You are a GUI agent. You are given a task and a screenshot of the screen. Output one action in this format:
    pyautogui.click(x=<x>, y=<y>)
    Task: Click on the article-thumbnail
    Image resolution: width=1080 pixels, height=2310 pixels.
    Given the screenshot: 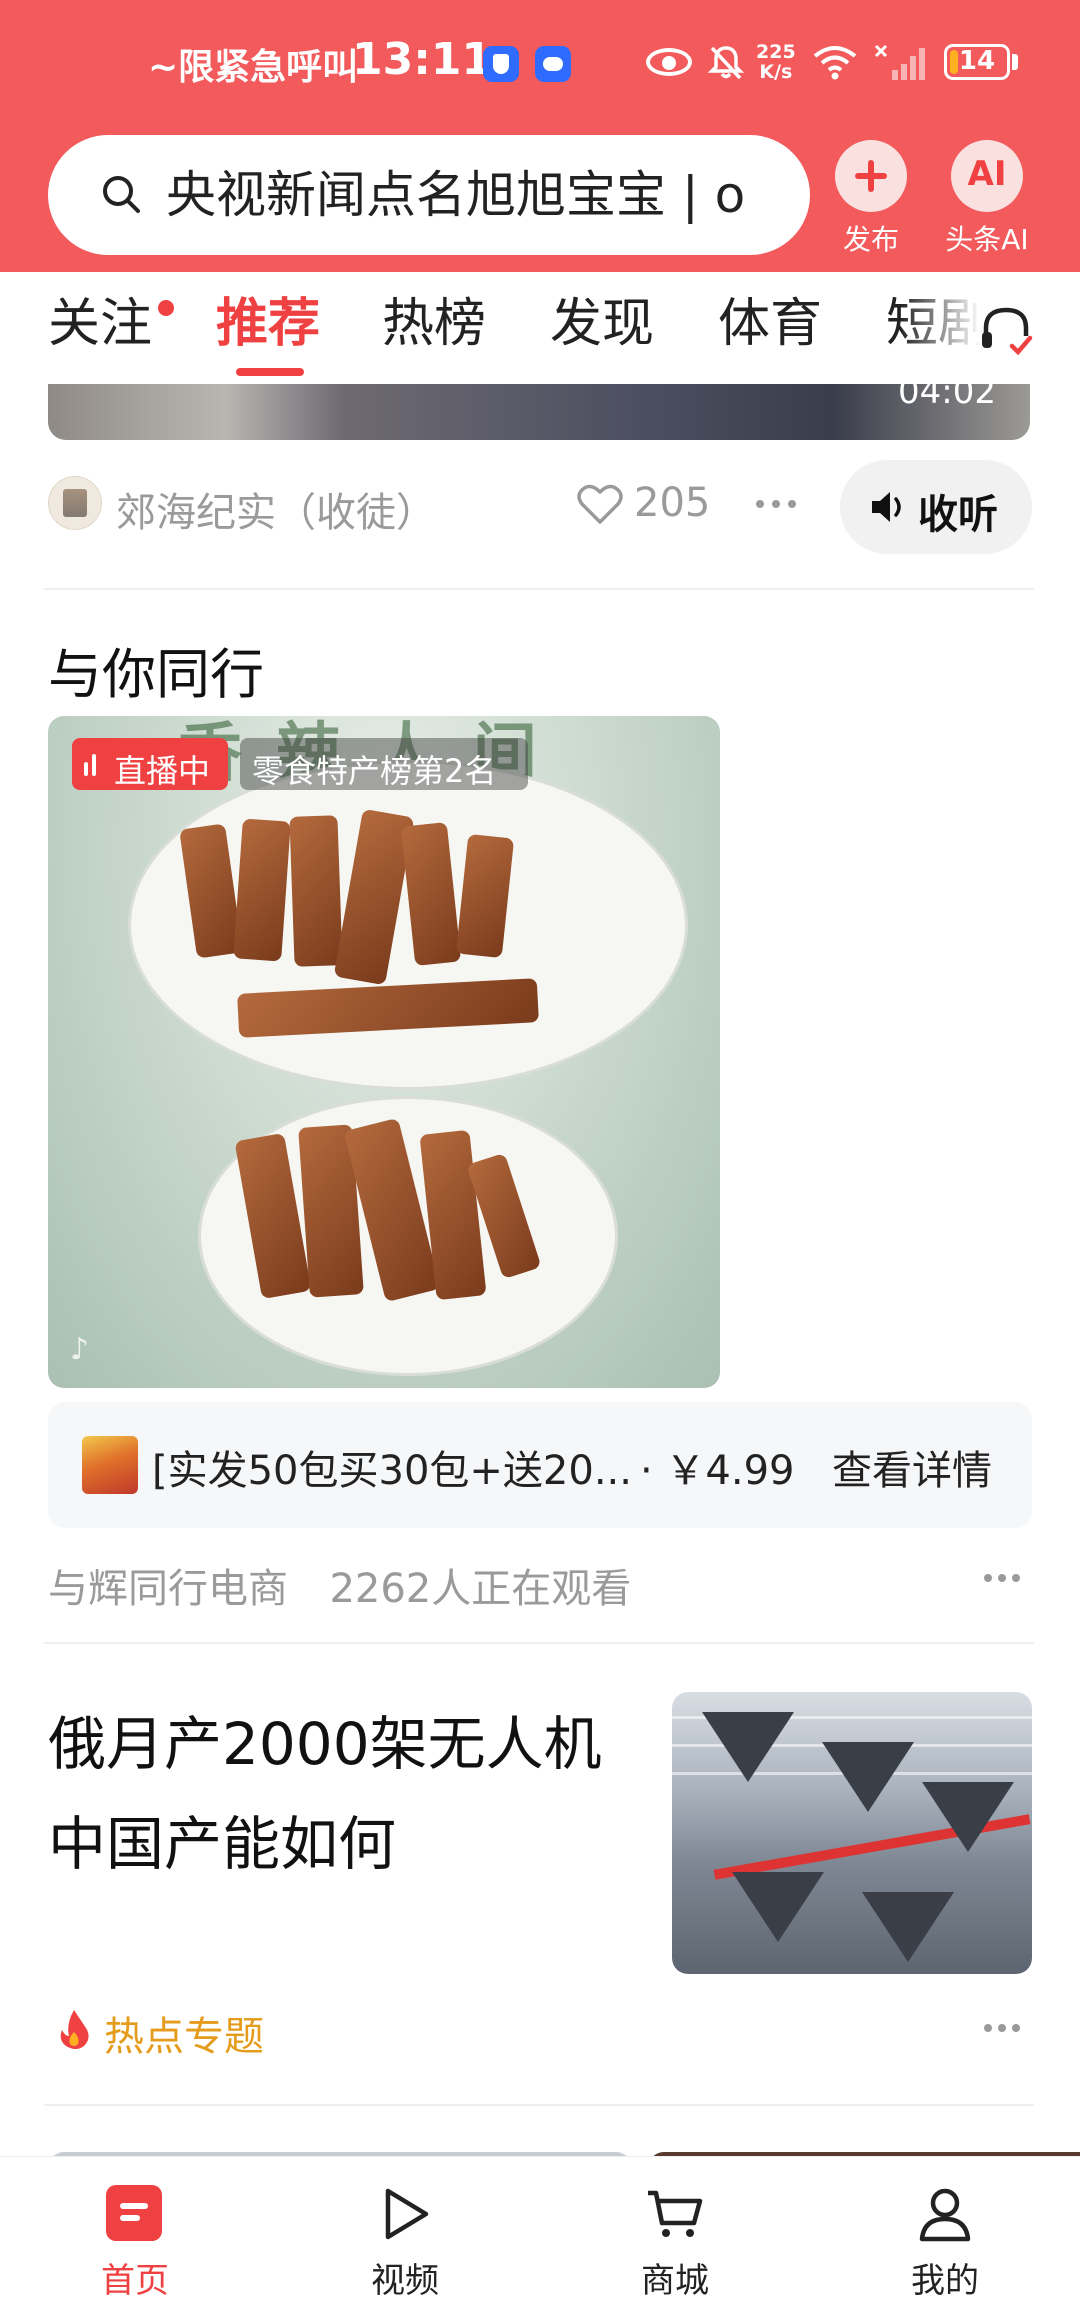 What is the action you would take?
    pyautogui.click(x=852, y=1833)
    